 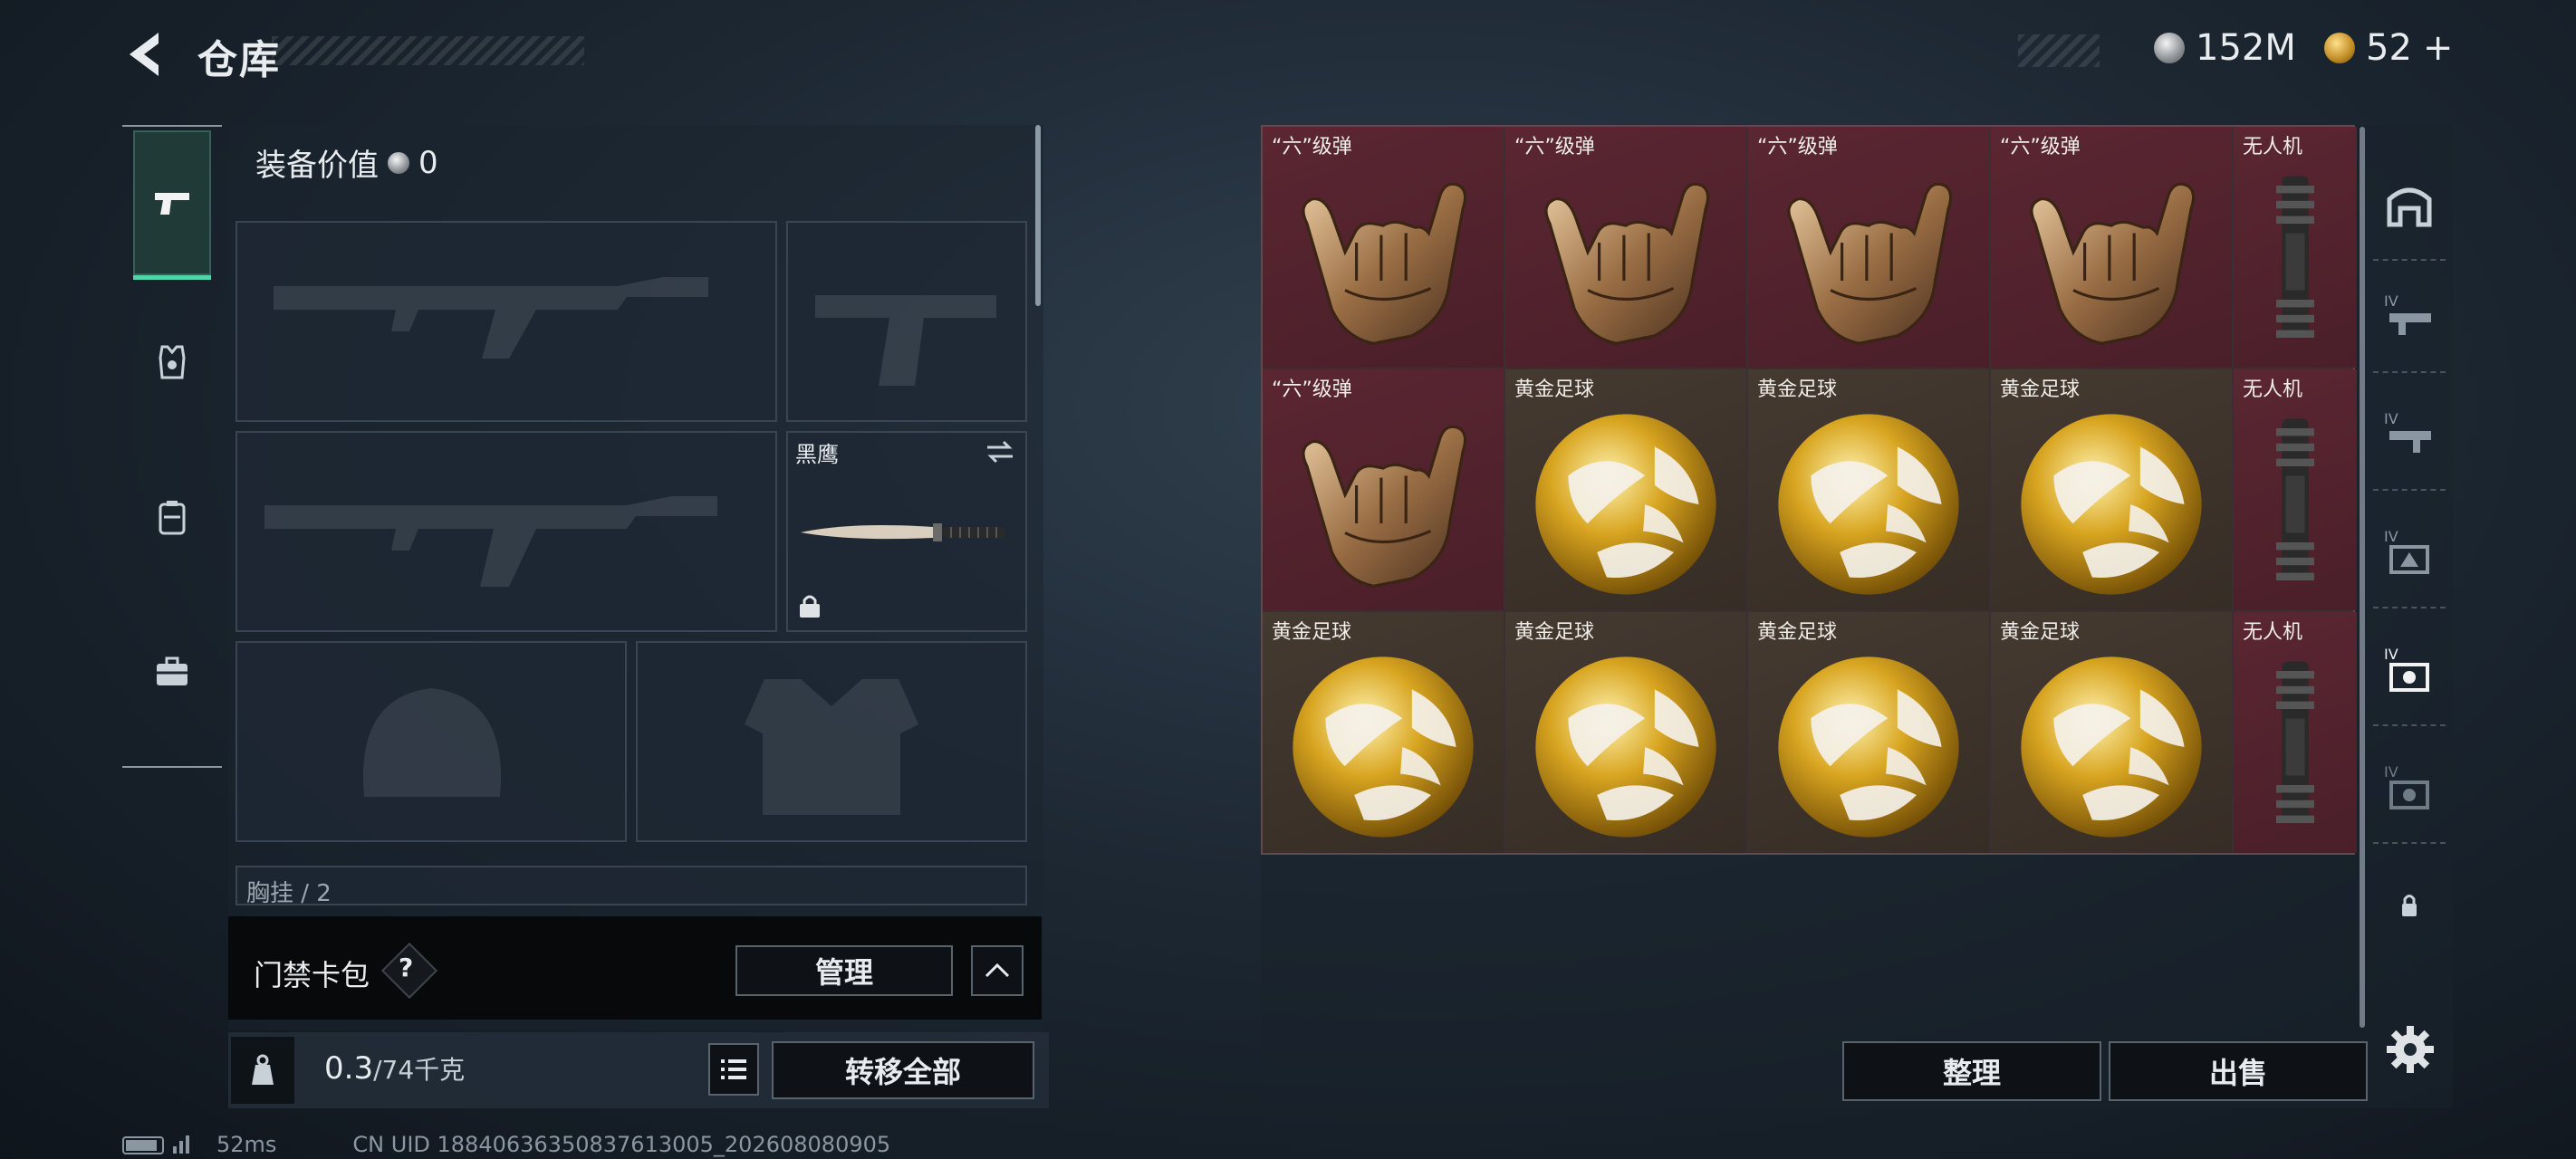 I want to click on currency-gold: 52 +, so click(x=2388, y=48).